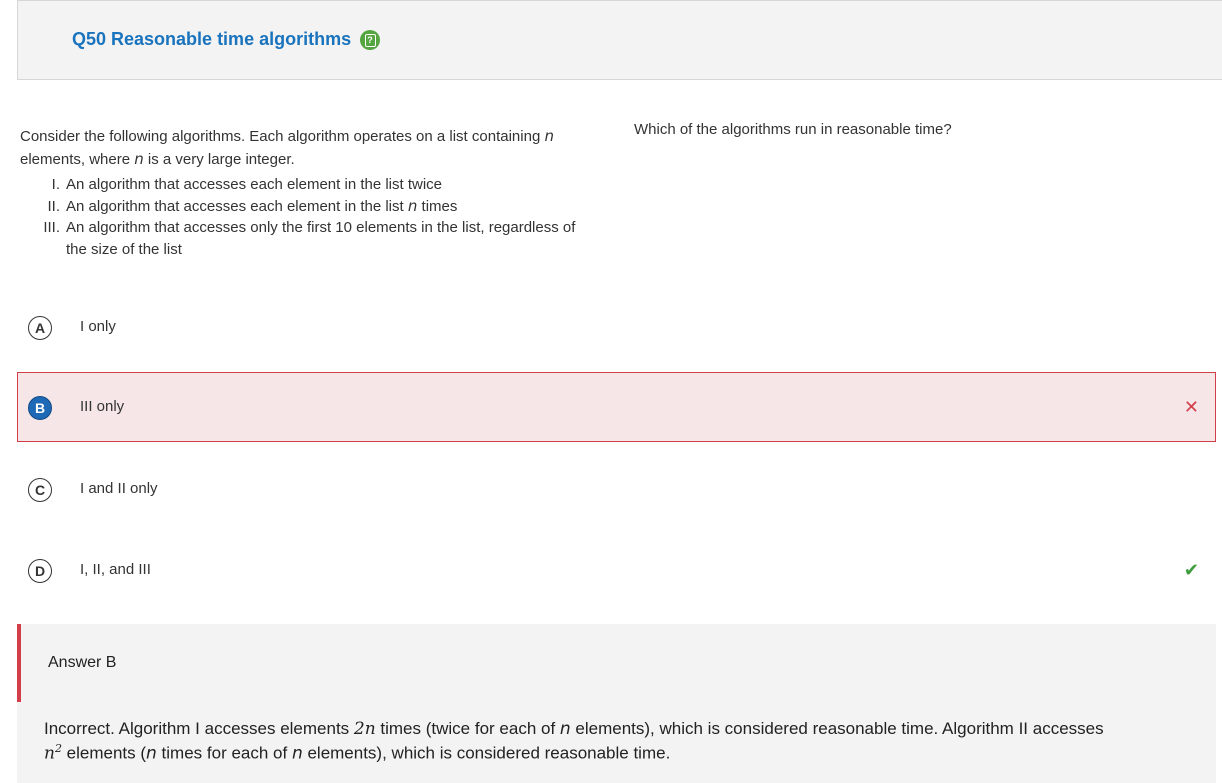  I want to click on choice-letter: B, so click(40, 408).